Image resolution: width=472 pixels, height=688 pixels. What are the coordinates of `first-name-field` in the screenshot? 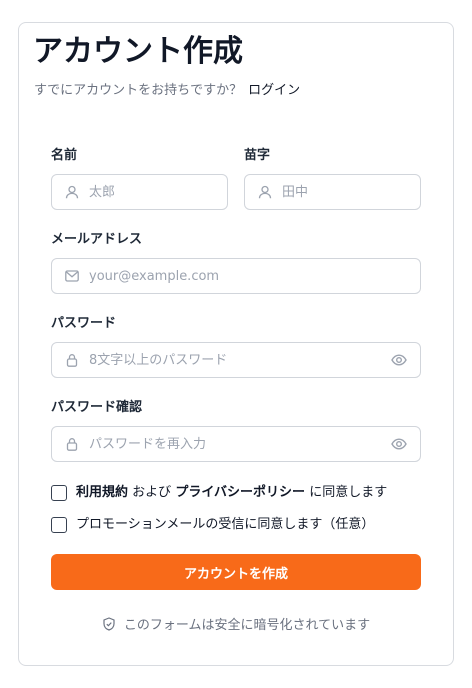 It's located at (139, 192).